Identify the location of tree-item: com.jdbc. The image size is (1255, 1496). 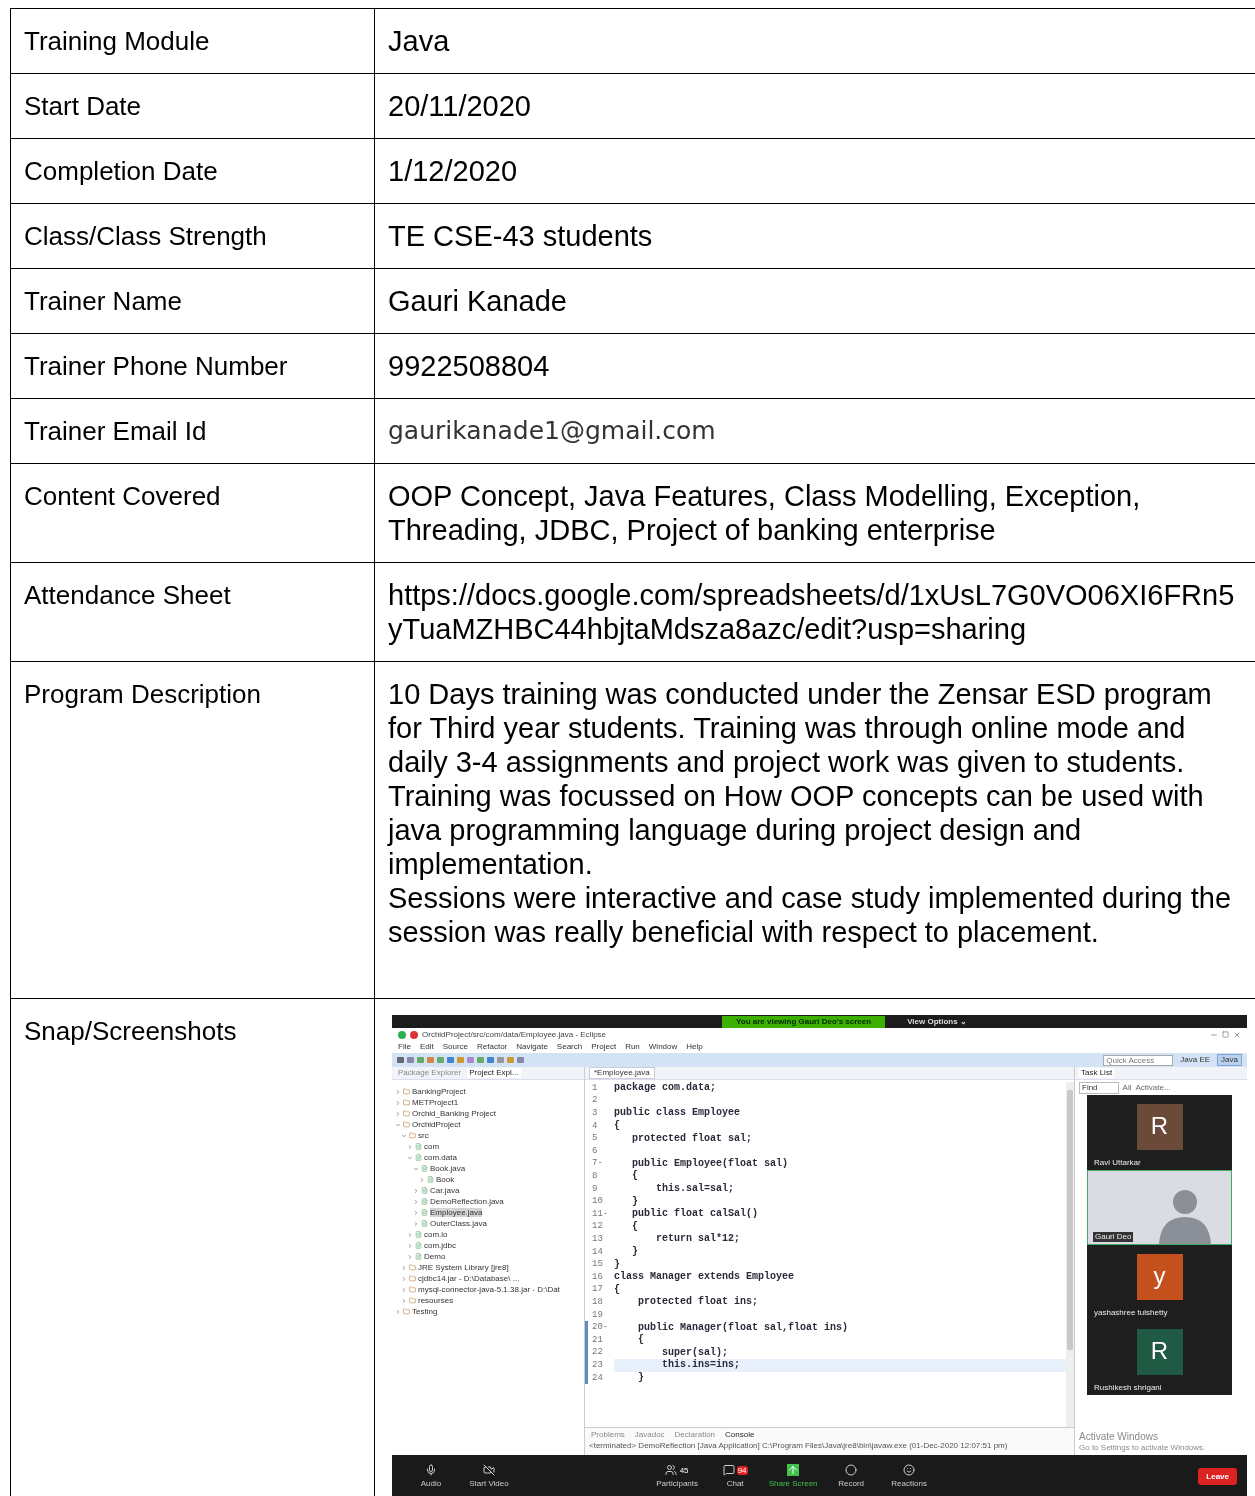
(440, 1245).